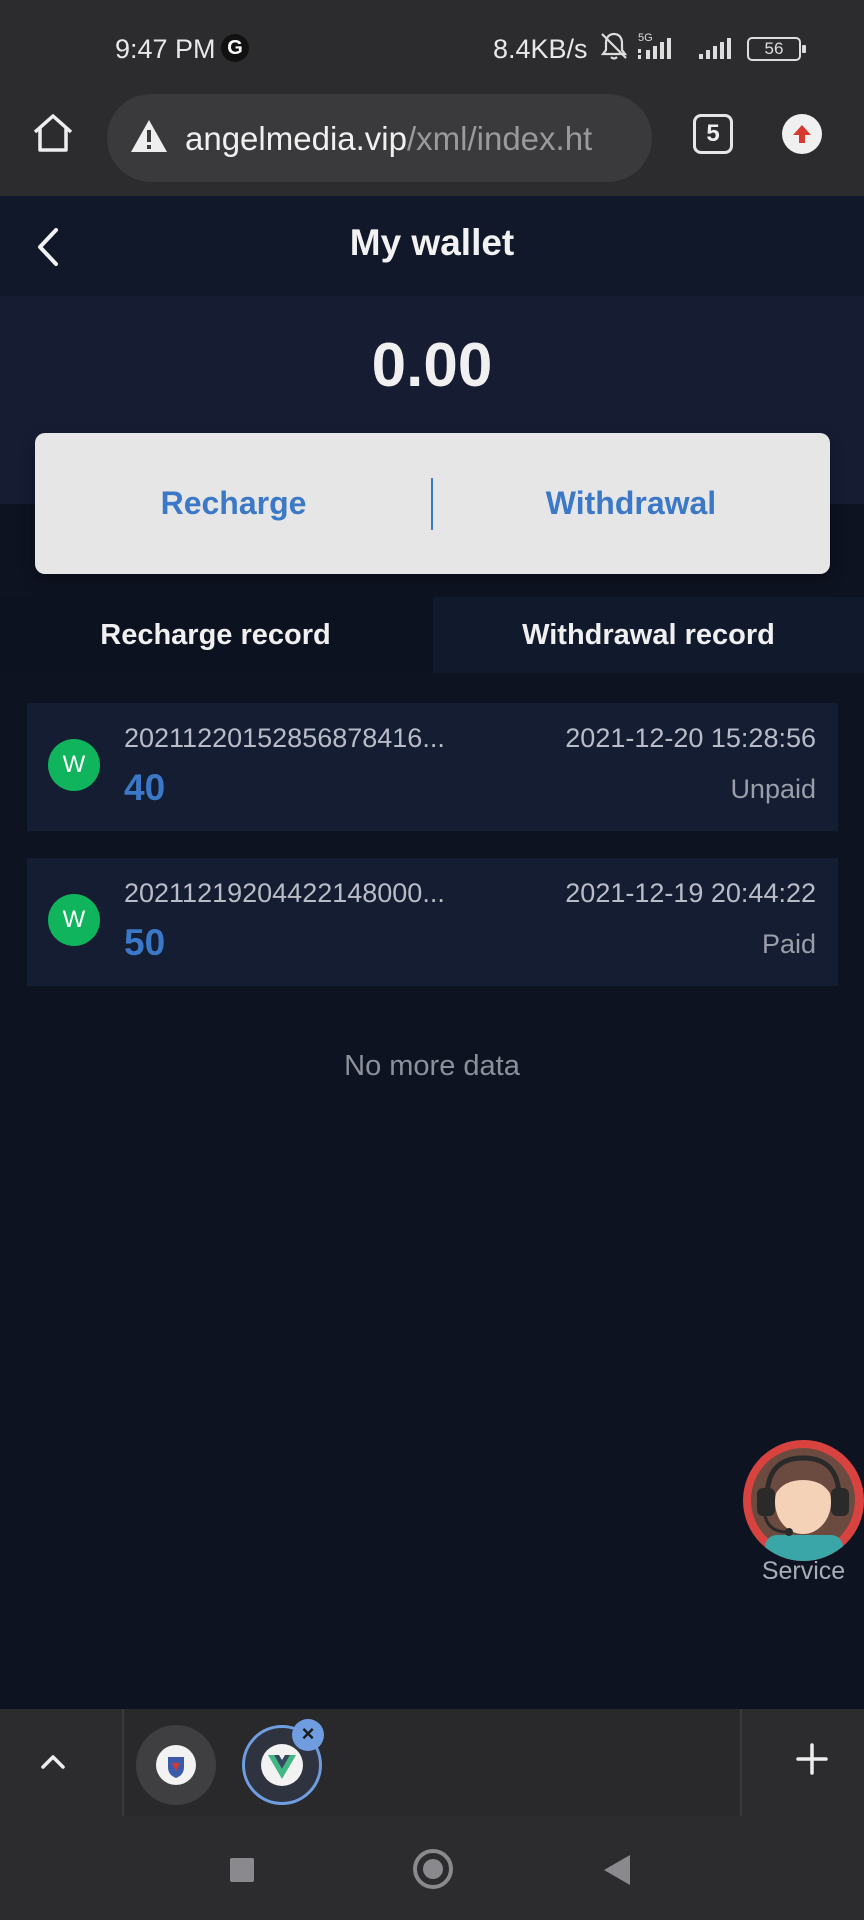 This screenshot has height=1920, width=864. What do you see at coordinates (53, 133) in the screenshot?
I see `home-icon` at bounding box center [53, 133].